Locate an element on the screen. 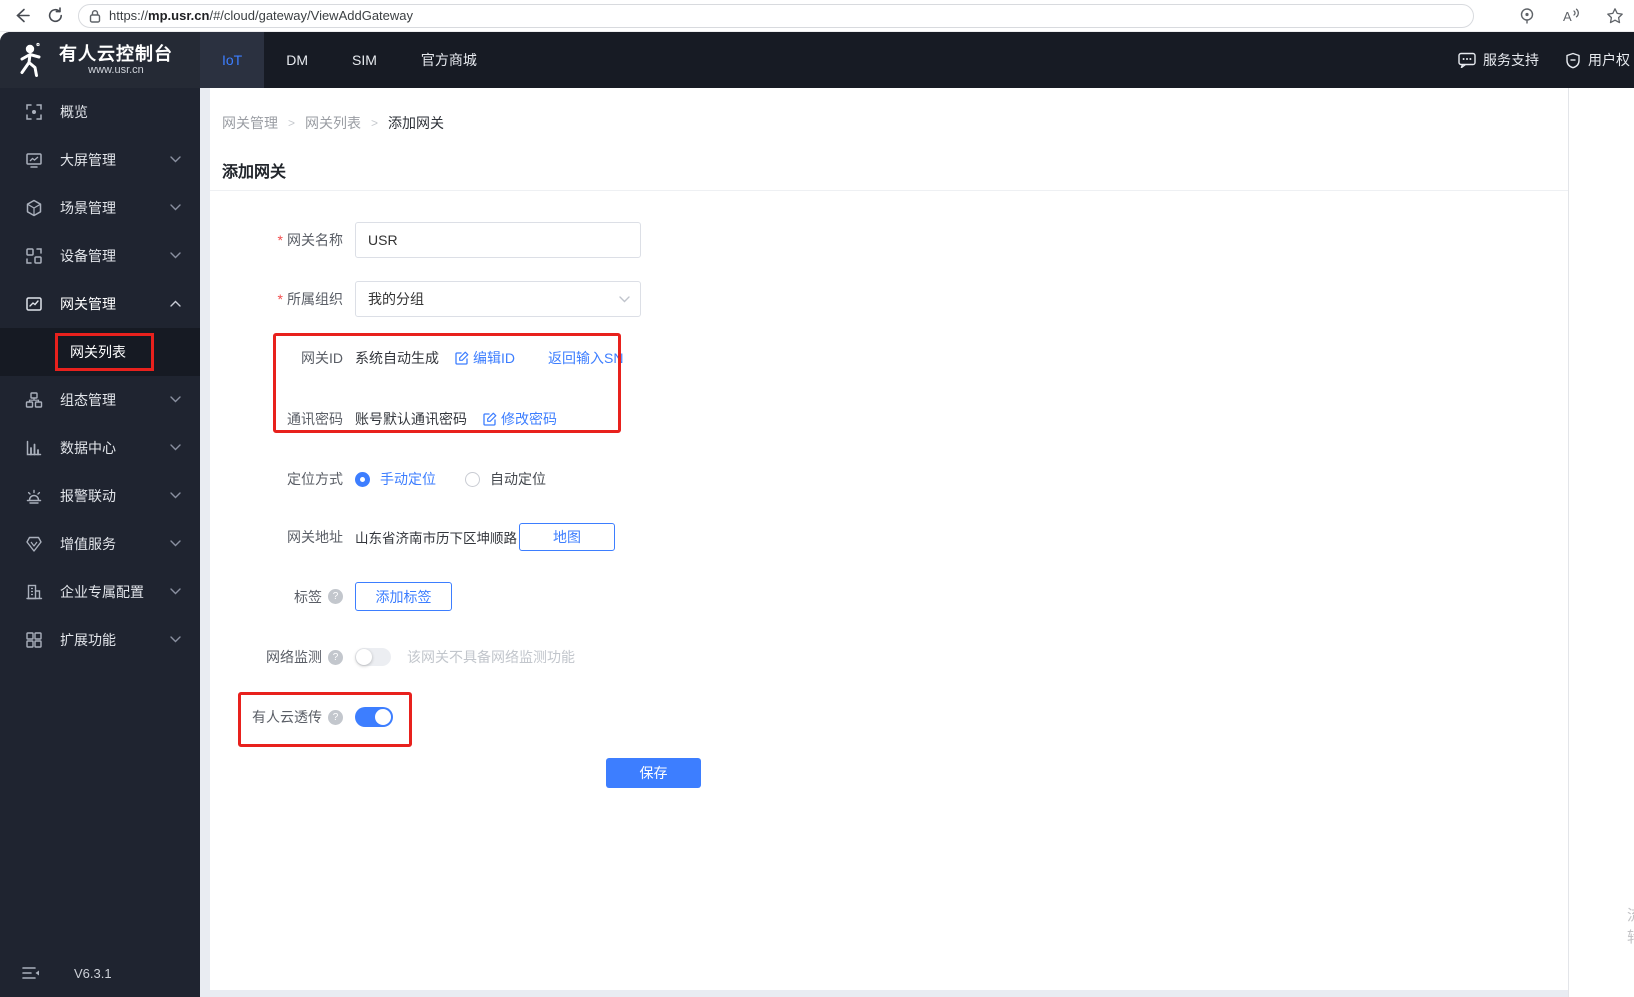 This screenshot has height=997, width=1634. logo: R 有人云控制台 www.usr.cn is located at coordinates (100, 60).